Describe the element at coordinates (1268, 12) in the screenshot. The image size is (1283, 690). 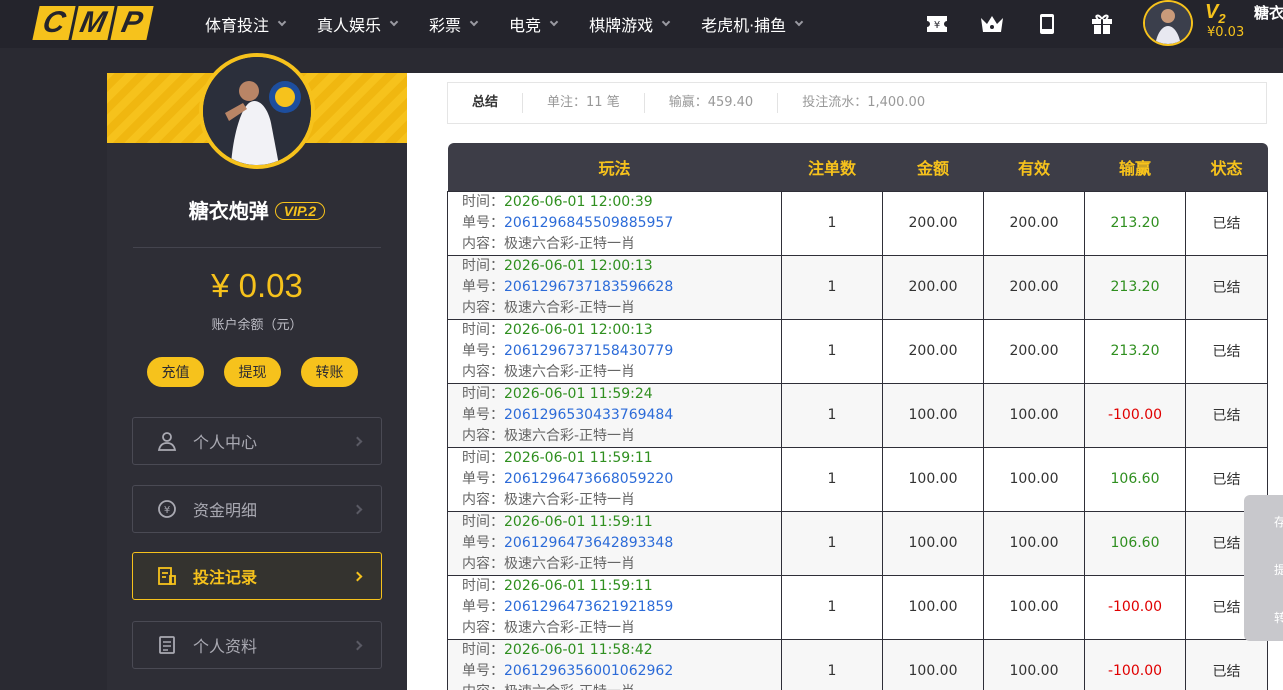
I see `header-username: 糖衣` at that location.